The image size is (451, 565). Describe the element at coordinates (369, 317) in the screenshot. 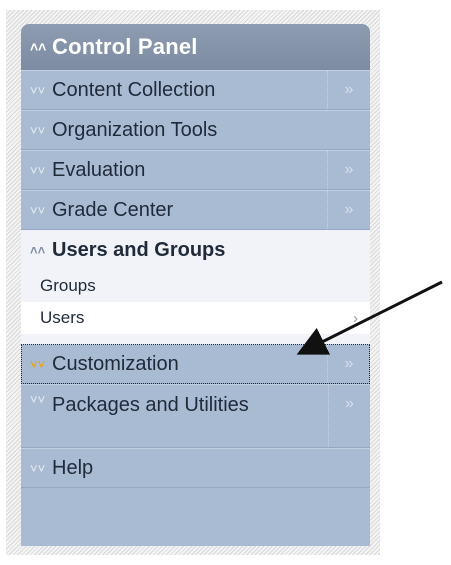

I see `annotation-arrow` at that location.